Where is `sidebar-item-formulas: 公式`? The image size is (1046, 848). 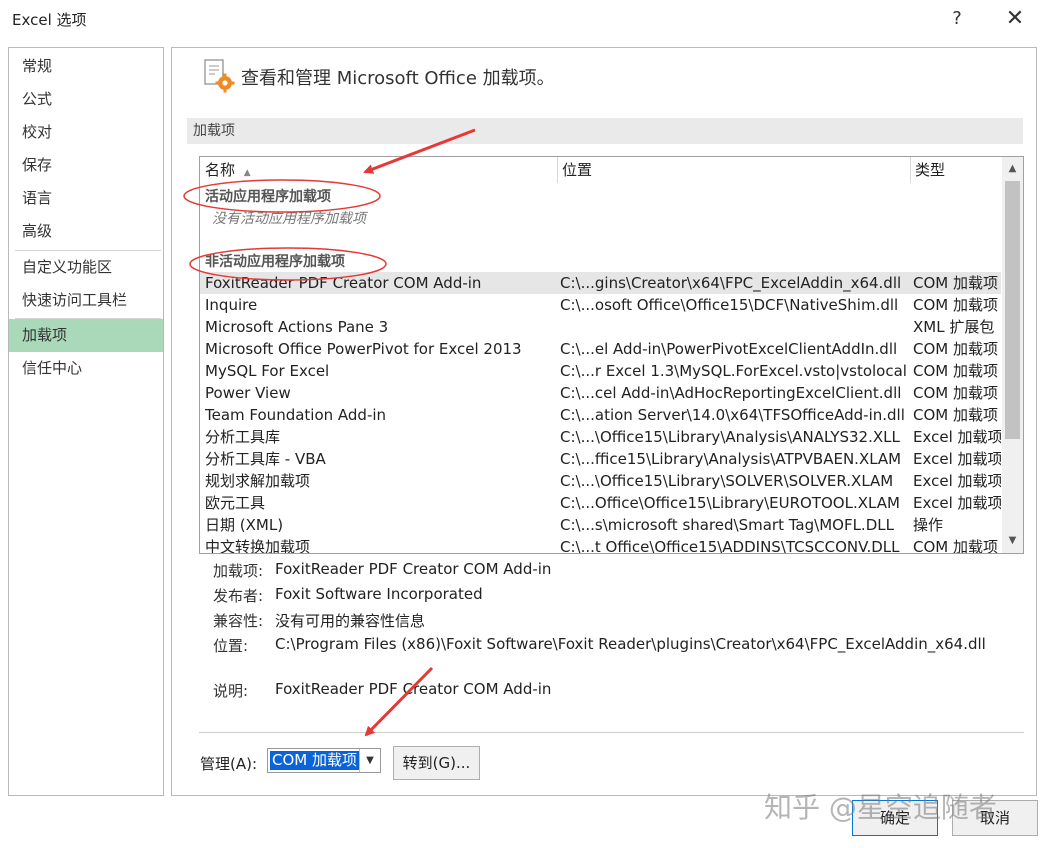 sidebar-item-formulas: 公式 is located at coordinates (86, 99).